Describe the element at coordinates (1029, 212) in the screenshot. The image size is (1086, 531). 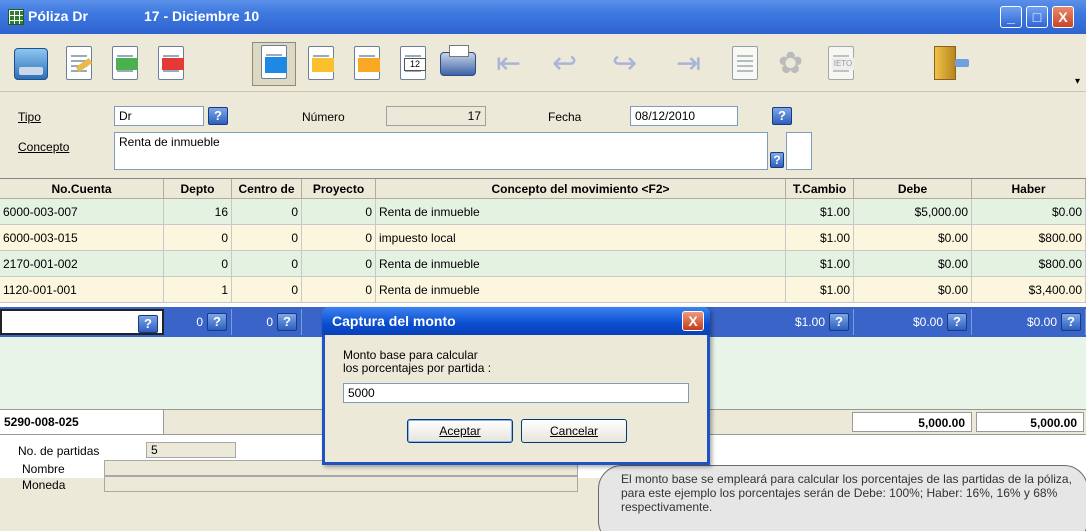
I see `cell-haber: $0.00` at that location.